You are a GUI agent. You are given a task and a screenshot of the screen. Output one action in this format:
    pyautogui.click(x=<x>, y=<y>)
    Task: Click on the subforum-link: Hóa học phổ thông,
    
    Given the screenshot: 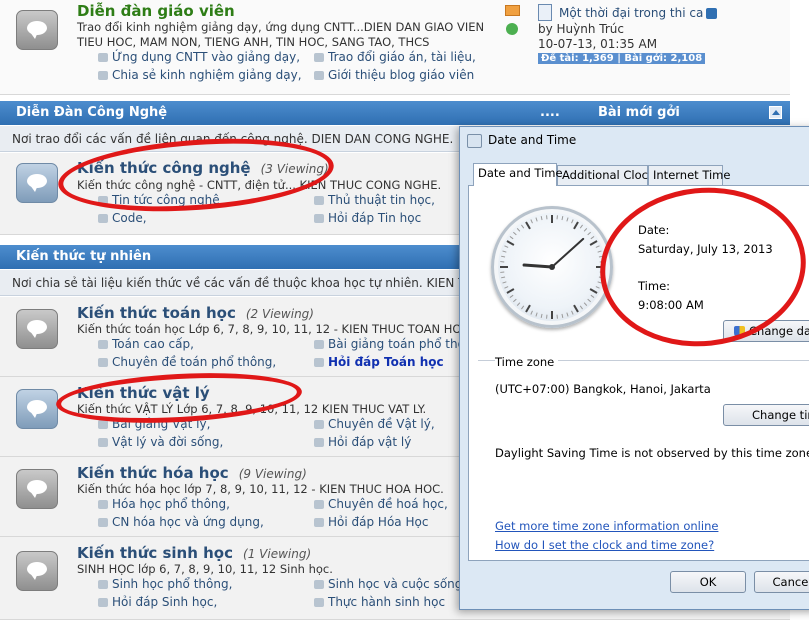 What is the action you would take?
    pyautogui.click(x=164, y=504)
    